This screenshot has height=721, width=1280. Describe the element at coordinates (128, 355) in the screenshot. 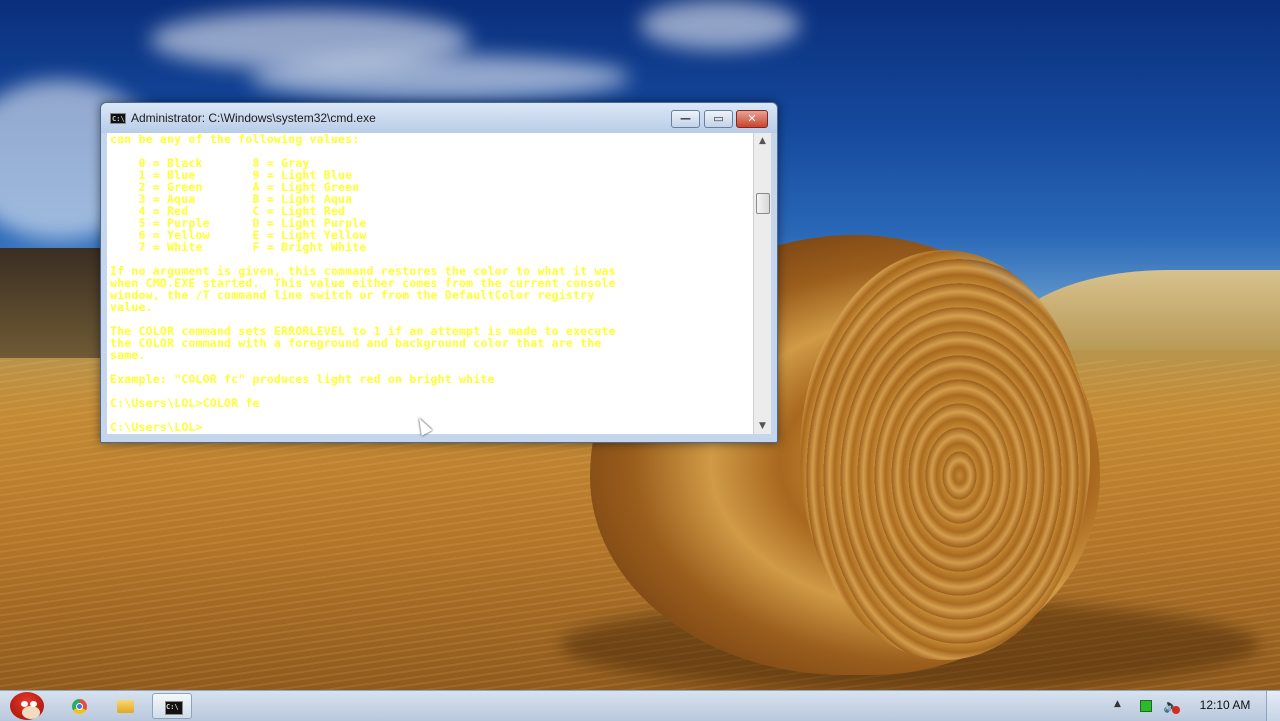

I see `console-line: same.` at that location.